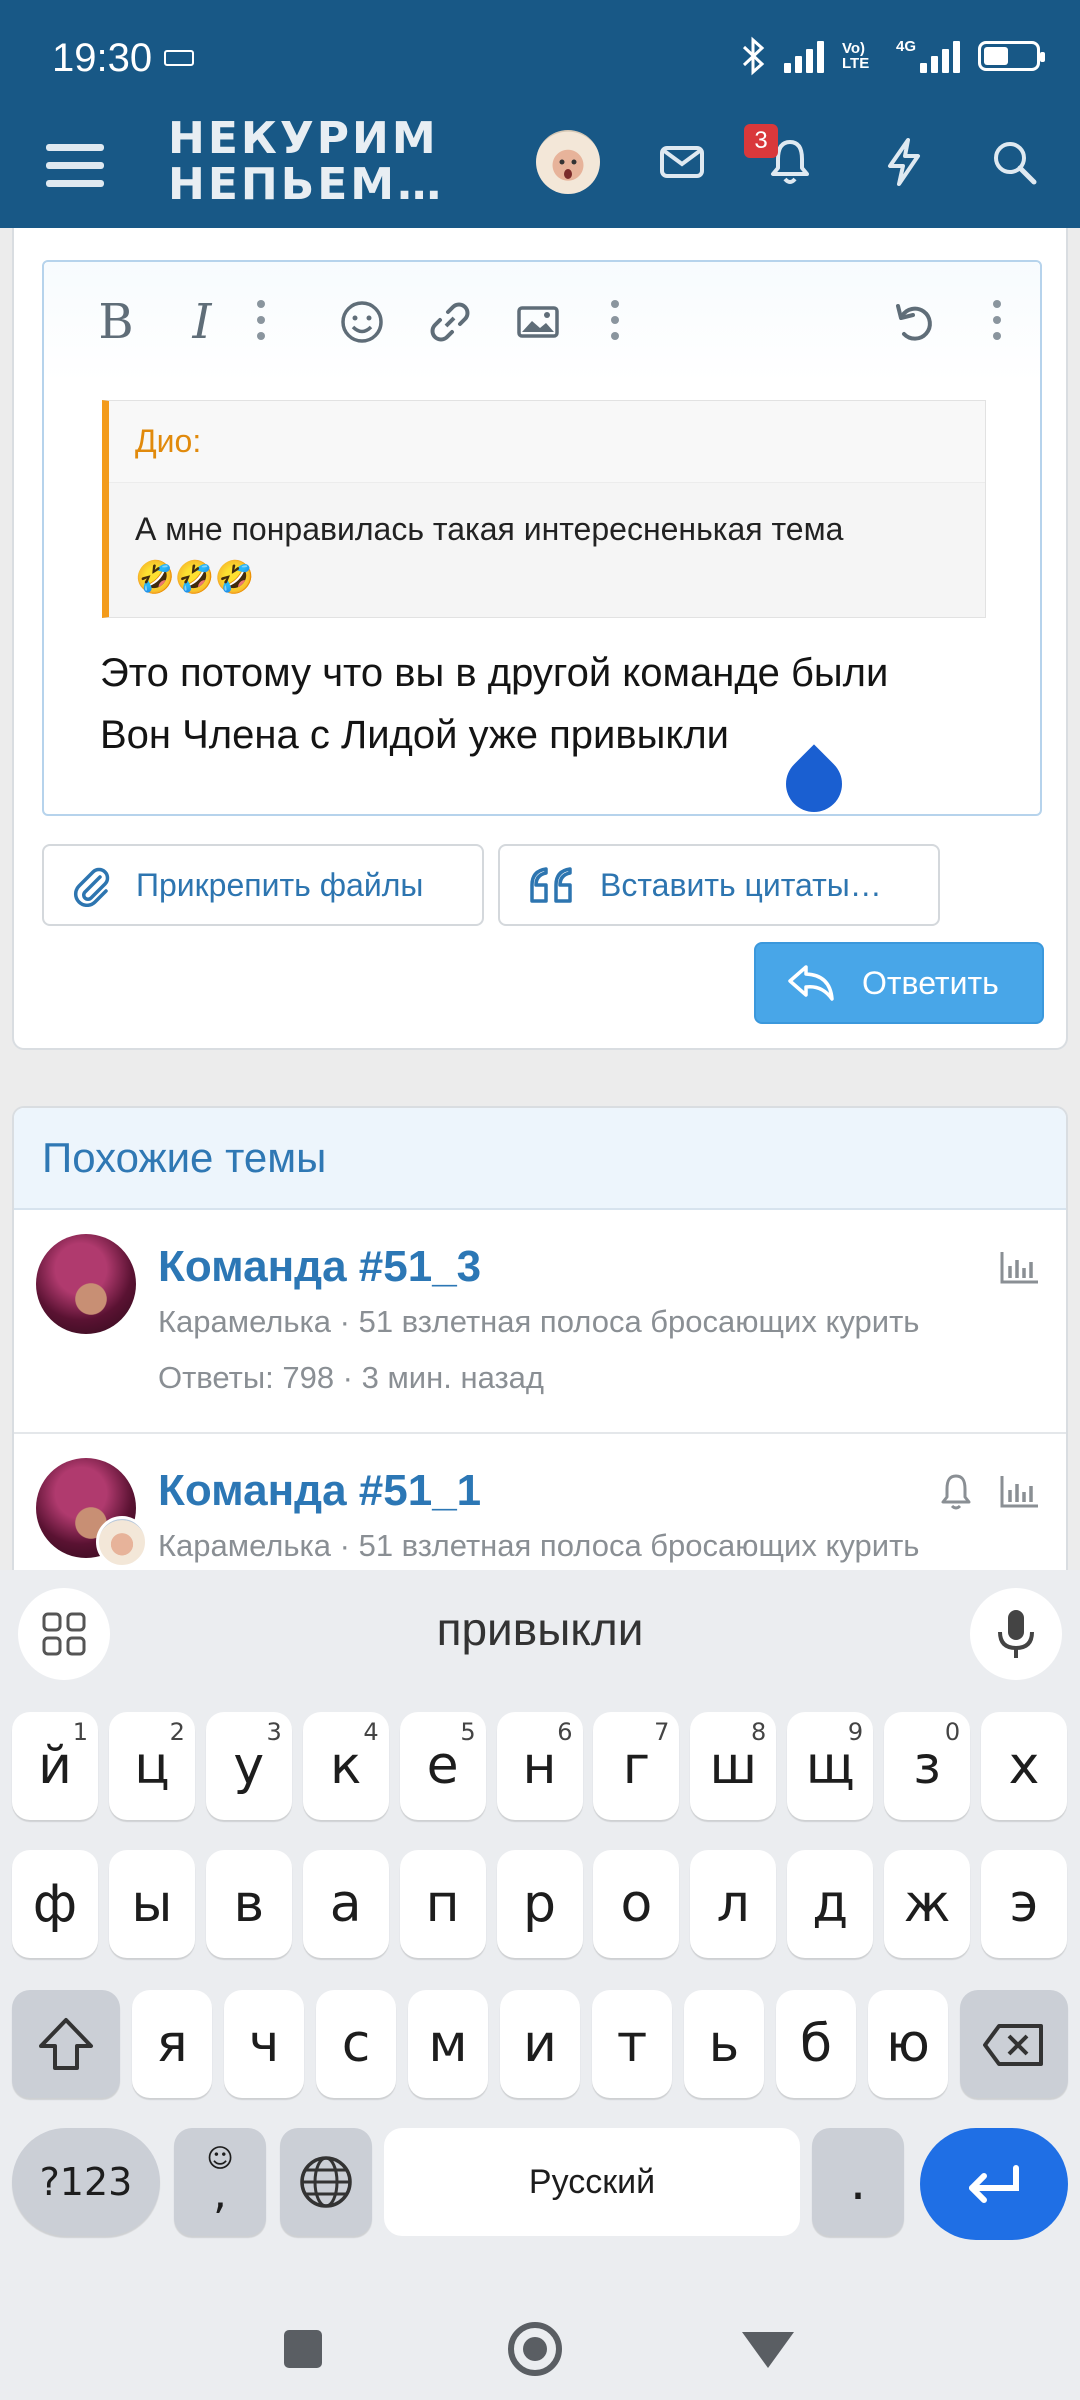 This screenshot has width=1080, height=2400. I want to click on key-и: и, so click(540, 2044).